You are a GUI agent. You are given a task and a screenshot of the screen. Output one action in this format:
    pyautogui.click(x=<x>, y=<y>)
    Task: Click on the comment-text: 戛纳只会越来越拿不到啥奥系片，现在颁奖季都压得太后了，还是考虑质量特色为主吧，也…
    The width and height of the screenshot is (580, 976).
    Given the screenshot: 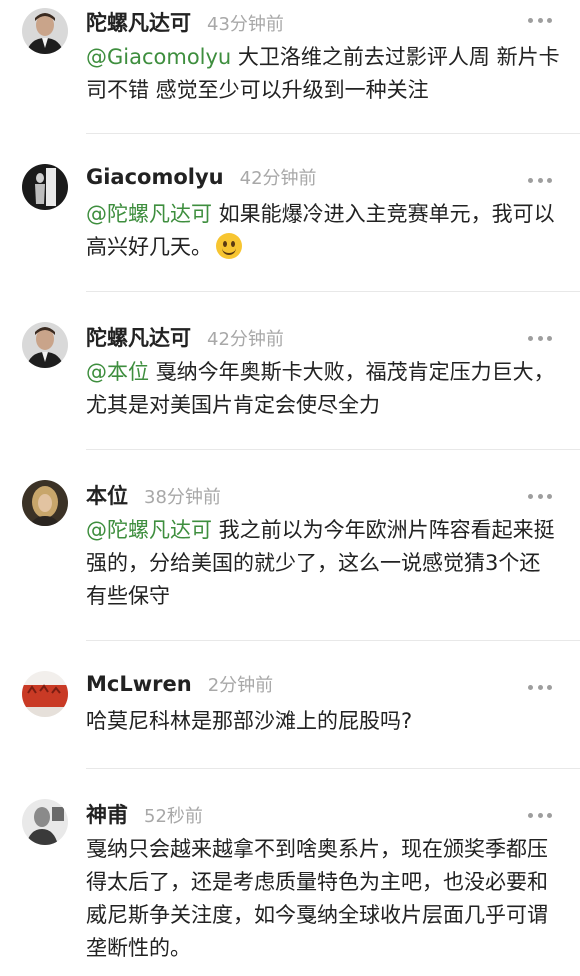 What is the action you would take?
    pyautogui.click(x=323, y=899)
    